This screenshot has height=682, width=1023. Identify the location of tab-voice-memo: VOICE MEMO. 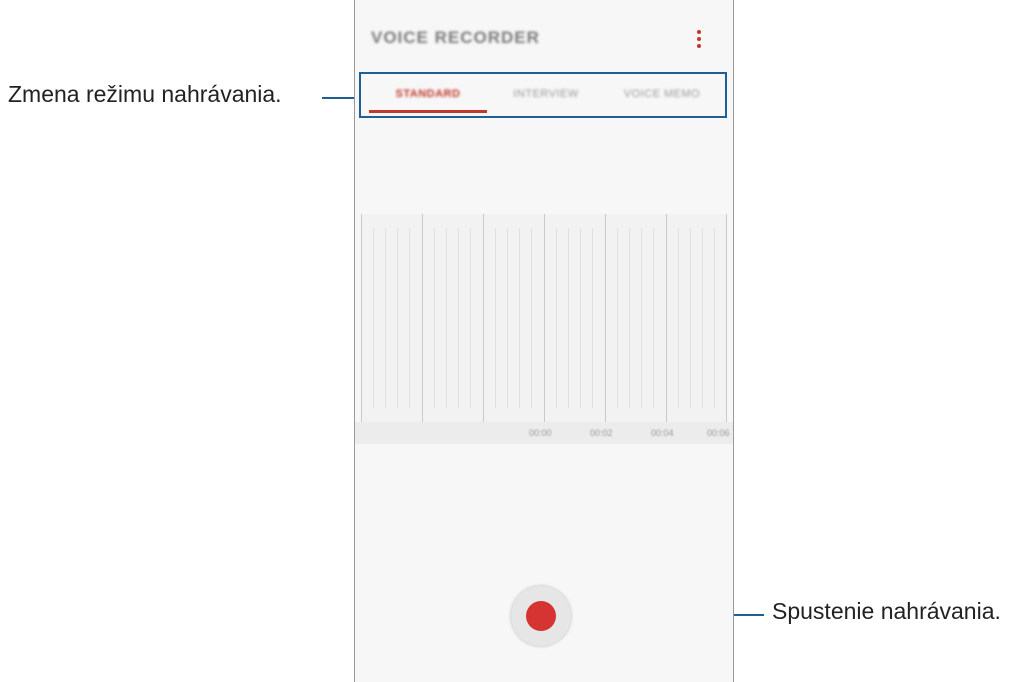
(662, 94).